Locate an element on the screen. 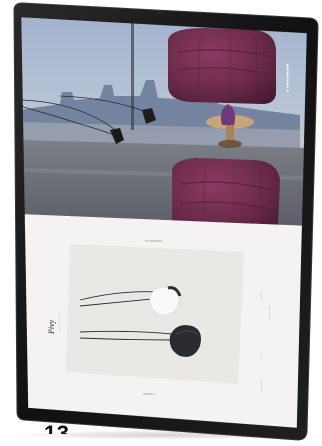  product-name: Pivy is located at coordinates (51, 327).